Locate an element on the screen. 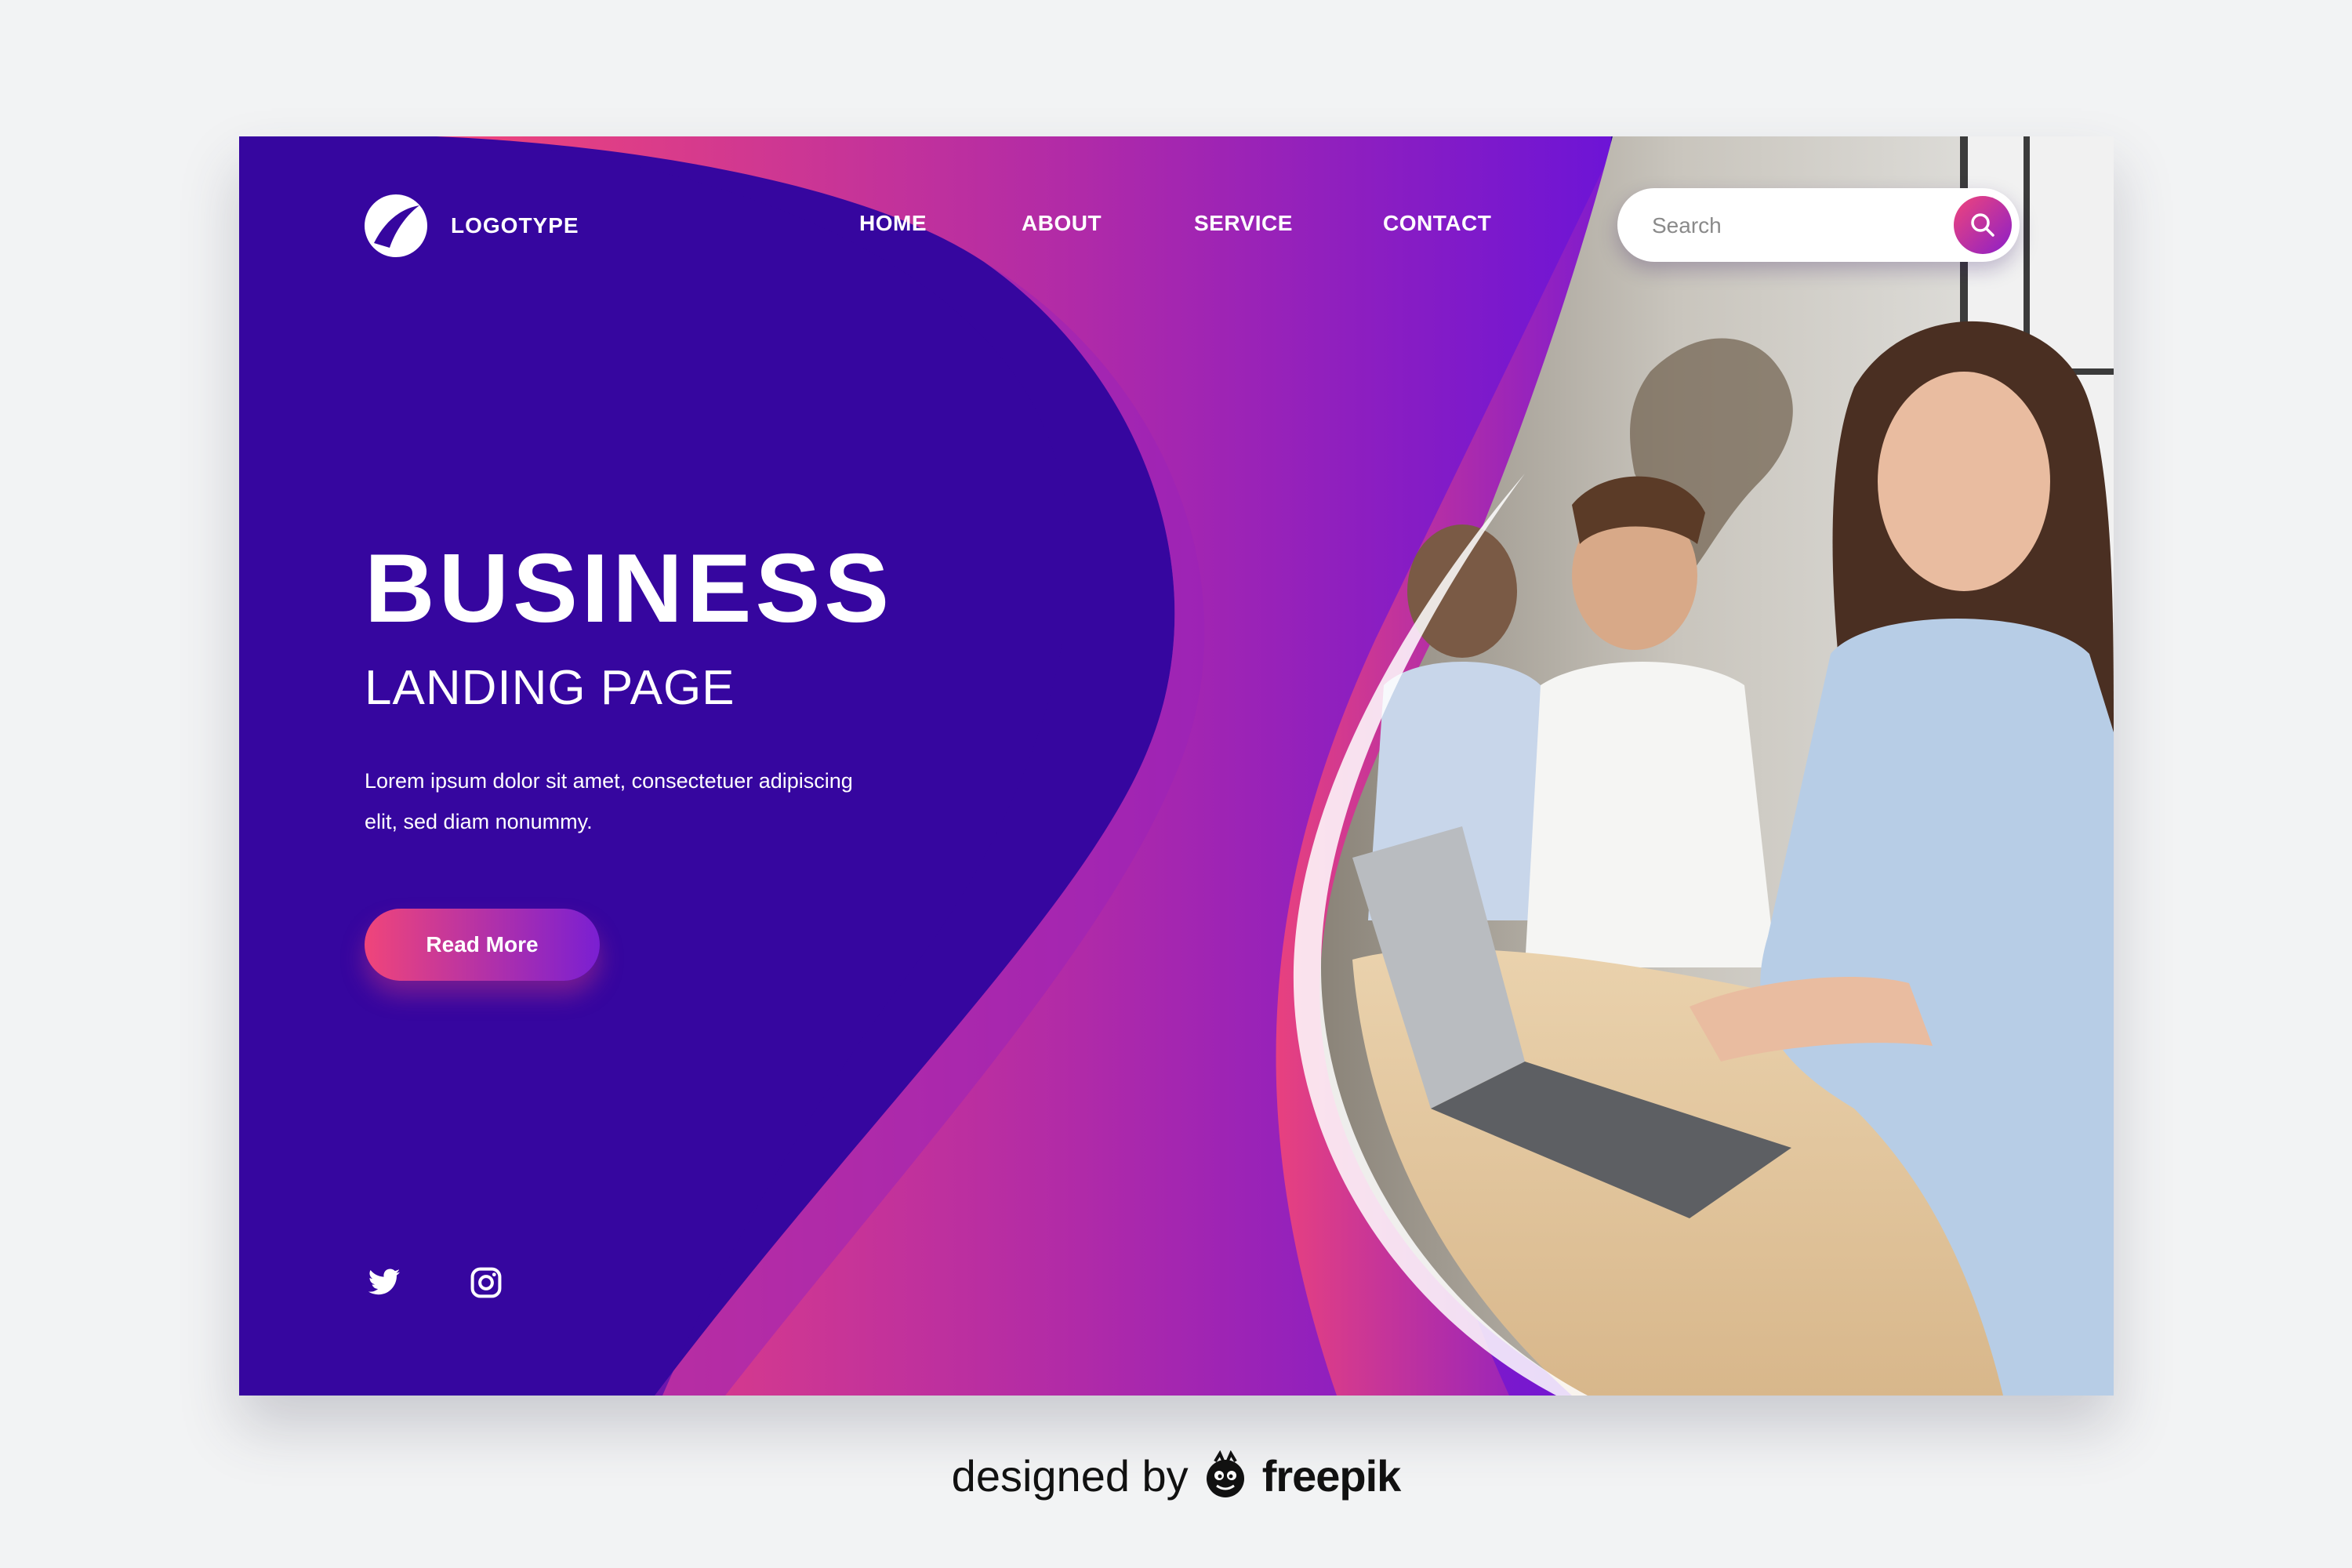  nav-home: HOME is located at coordinates (893, 223).